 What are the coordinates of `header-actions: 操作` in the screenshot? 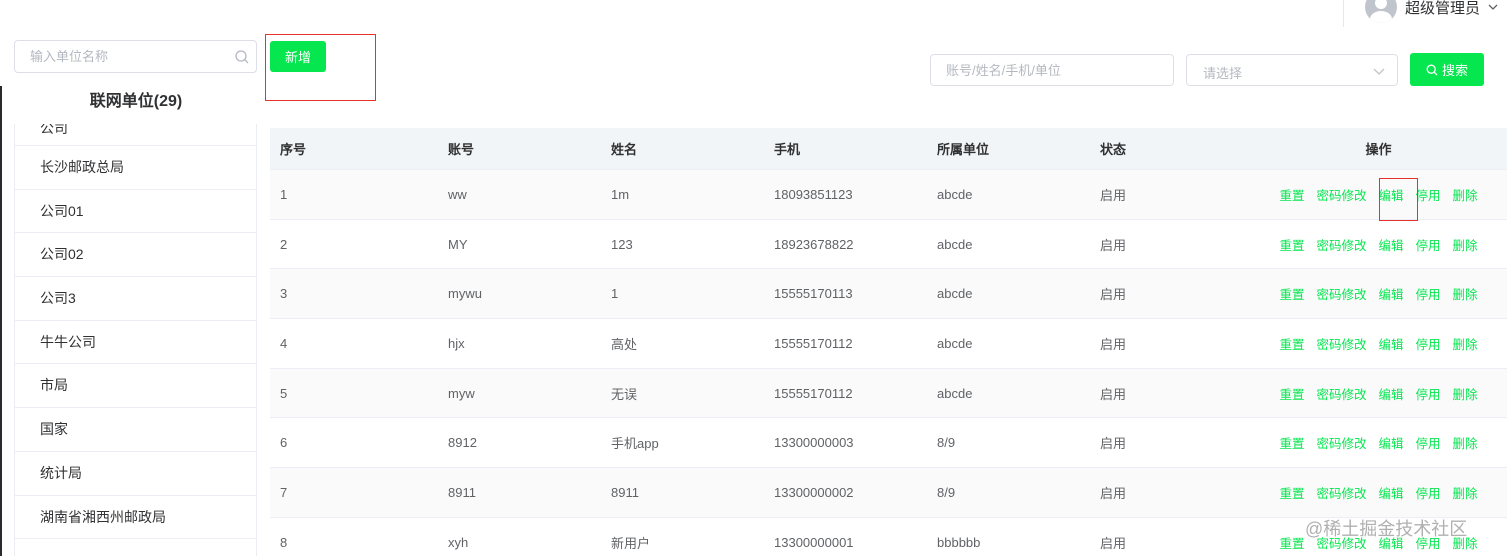 It's located at (1378, 148).